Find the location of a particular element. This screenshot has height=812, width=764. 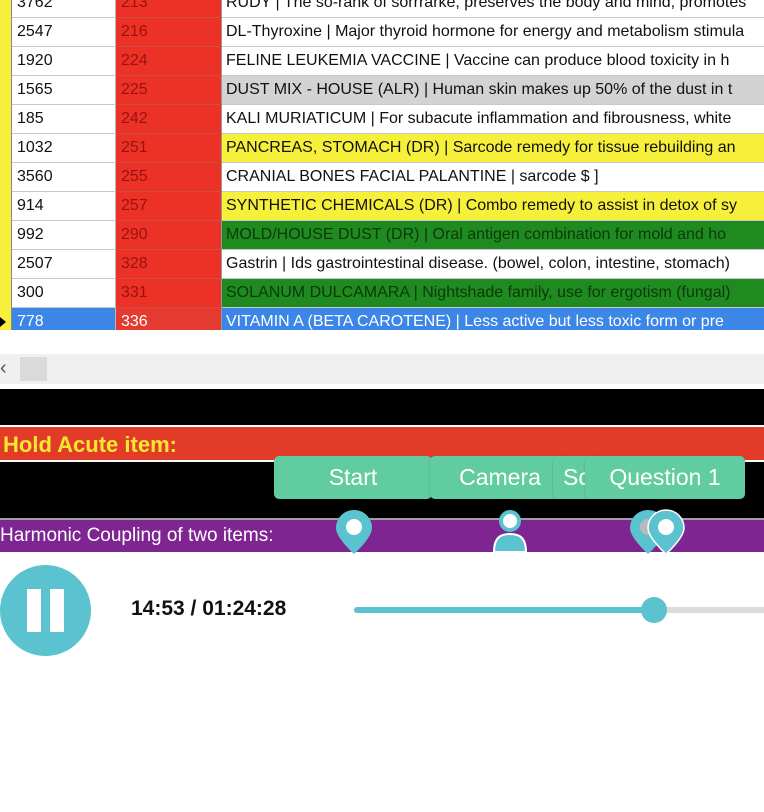

chapter-start: Start is located at coordinates (353, 477).